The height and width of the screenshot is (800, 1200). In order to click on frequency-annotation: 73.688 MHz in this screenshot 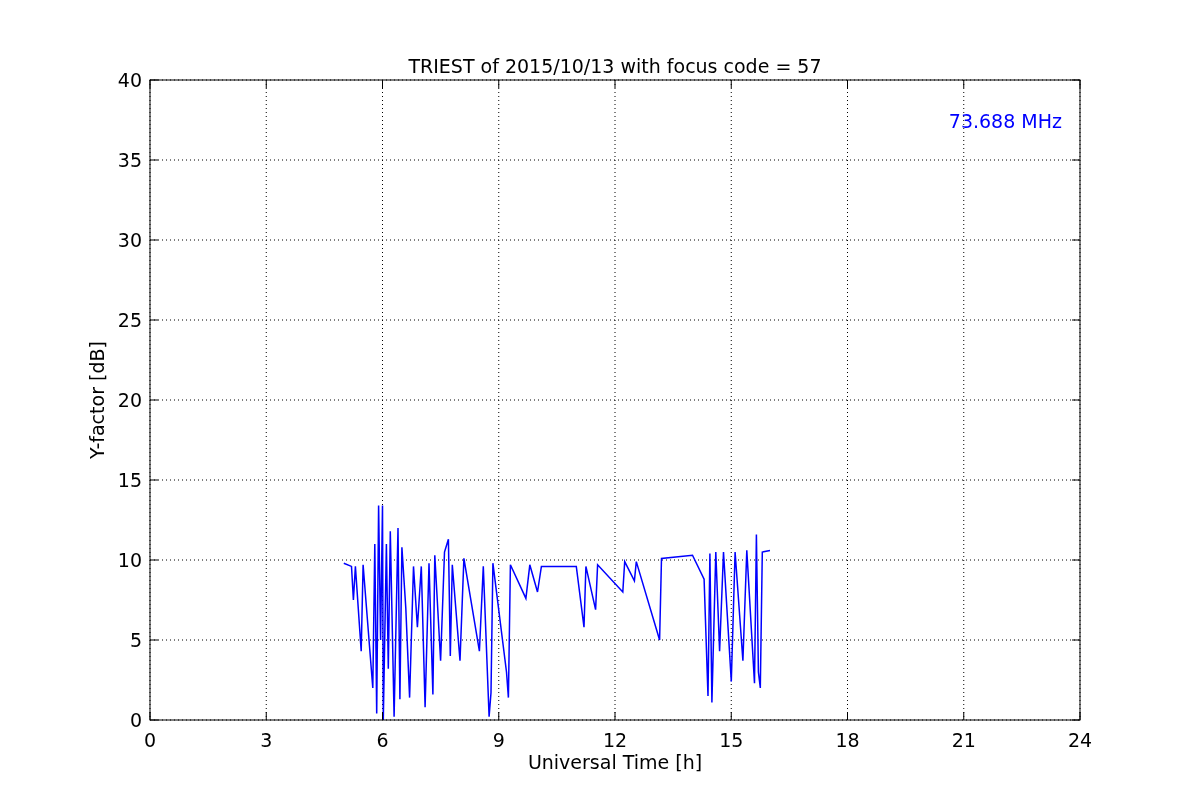, I will do `click(1005, 121)`.